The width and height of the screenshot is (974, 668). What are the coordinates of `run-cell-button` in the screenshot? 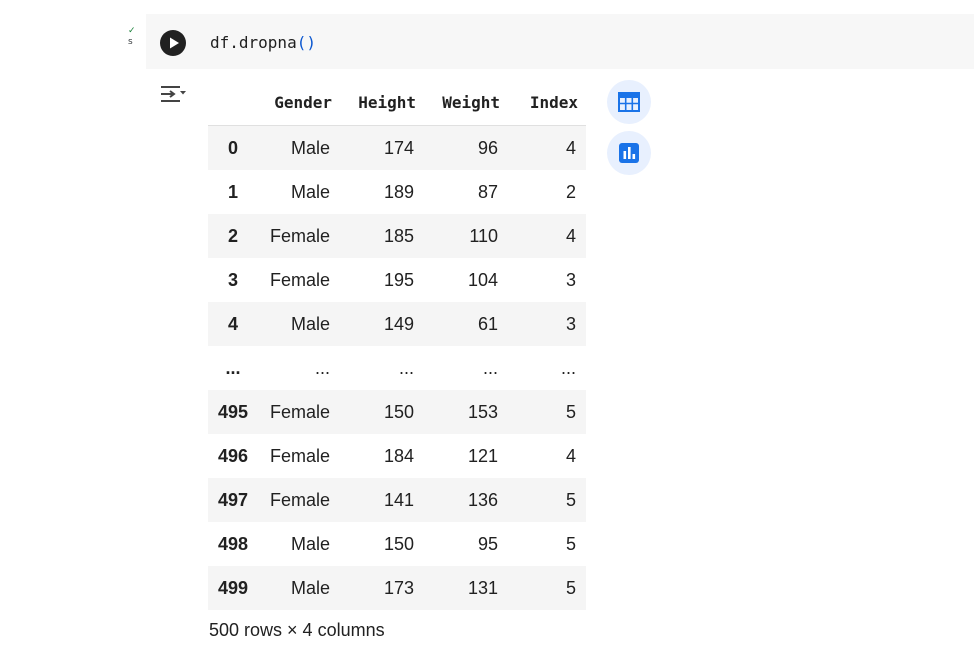 It's located at (173, 43).